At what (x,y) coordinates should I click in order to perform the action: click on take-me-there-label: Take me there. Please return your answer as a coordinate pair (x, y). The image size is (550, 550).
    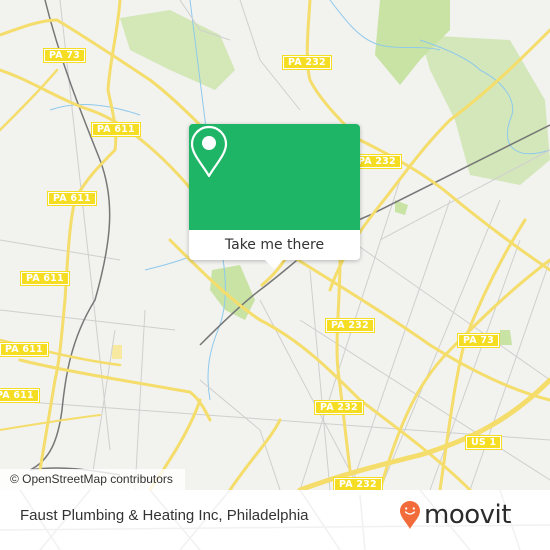
    Looking at the image, I should click on (274, 245).